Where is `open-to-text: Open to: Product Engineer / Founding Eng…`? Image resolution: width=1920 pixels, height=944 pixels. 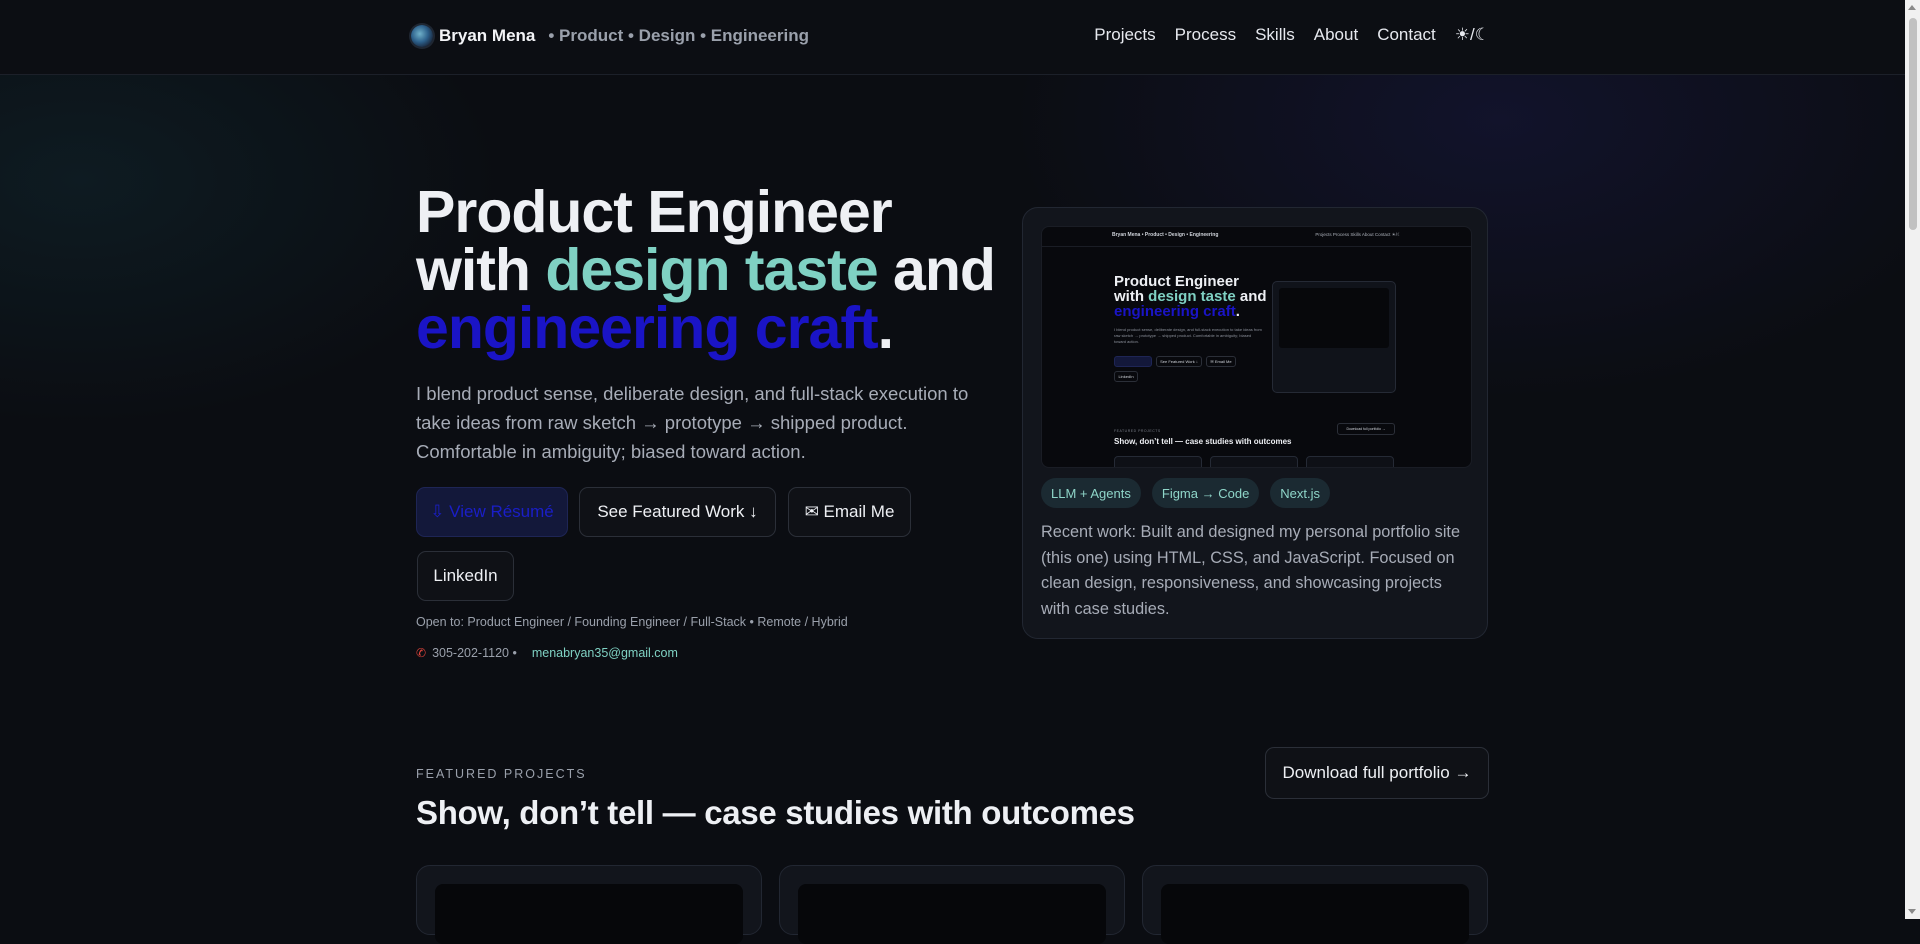
open-to-text: Open to: Product Engineer / Founding Eng… is located at coordinates (632, 622).